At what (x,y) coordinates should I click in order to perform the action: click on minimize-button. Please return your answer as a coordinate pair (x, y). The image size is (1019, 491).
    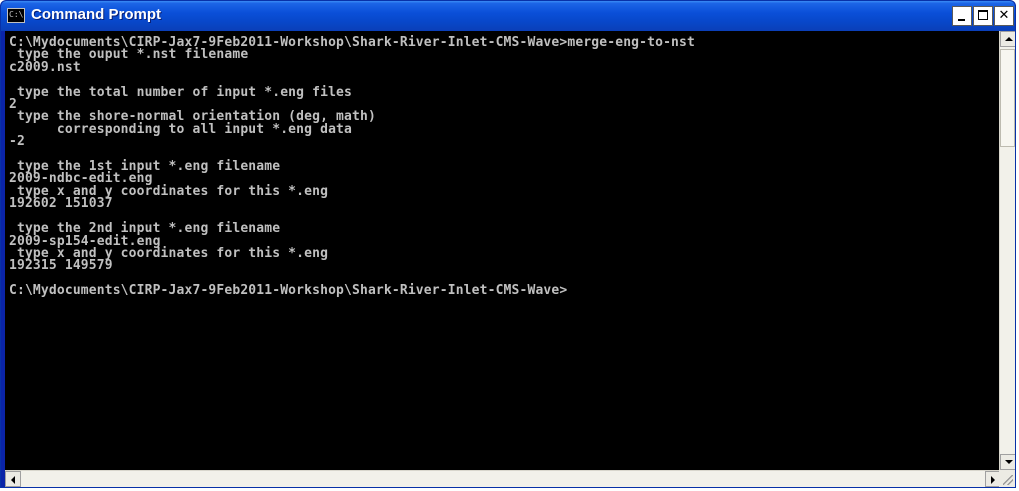
    Looking at the image, I should click on (962, 16).